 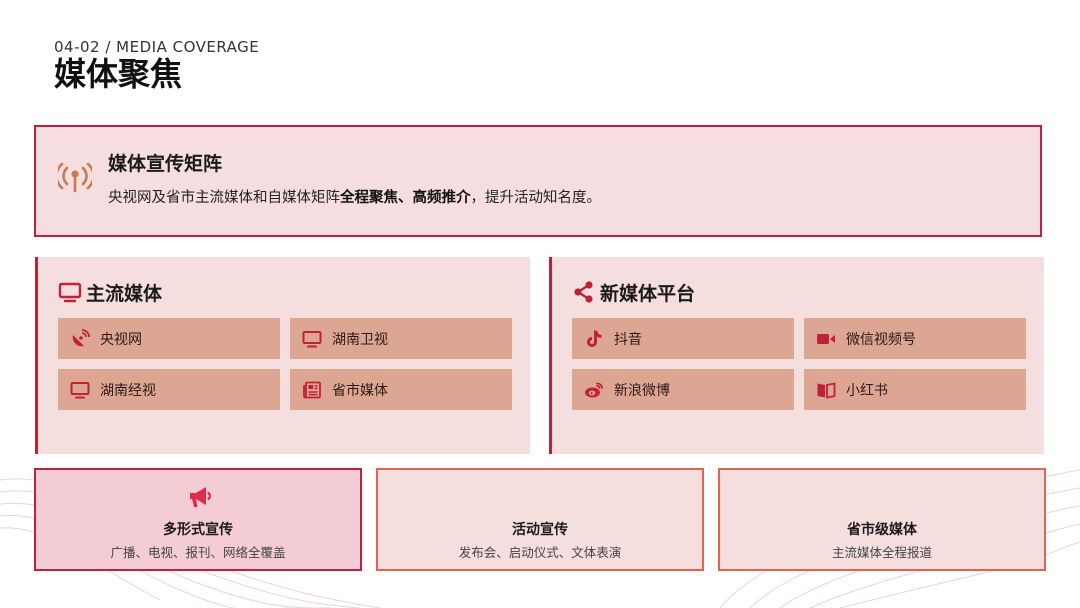 What do you see at coordinates (540, 519) in the screenshot?
I see `card-event-promotion: 活动宣传 发布会、启动仪式、文体表演` at bounding box center [540, 519].